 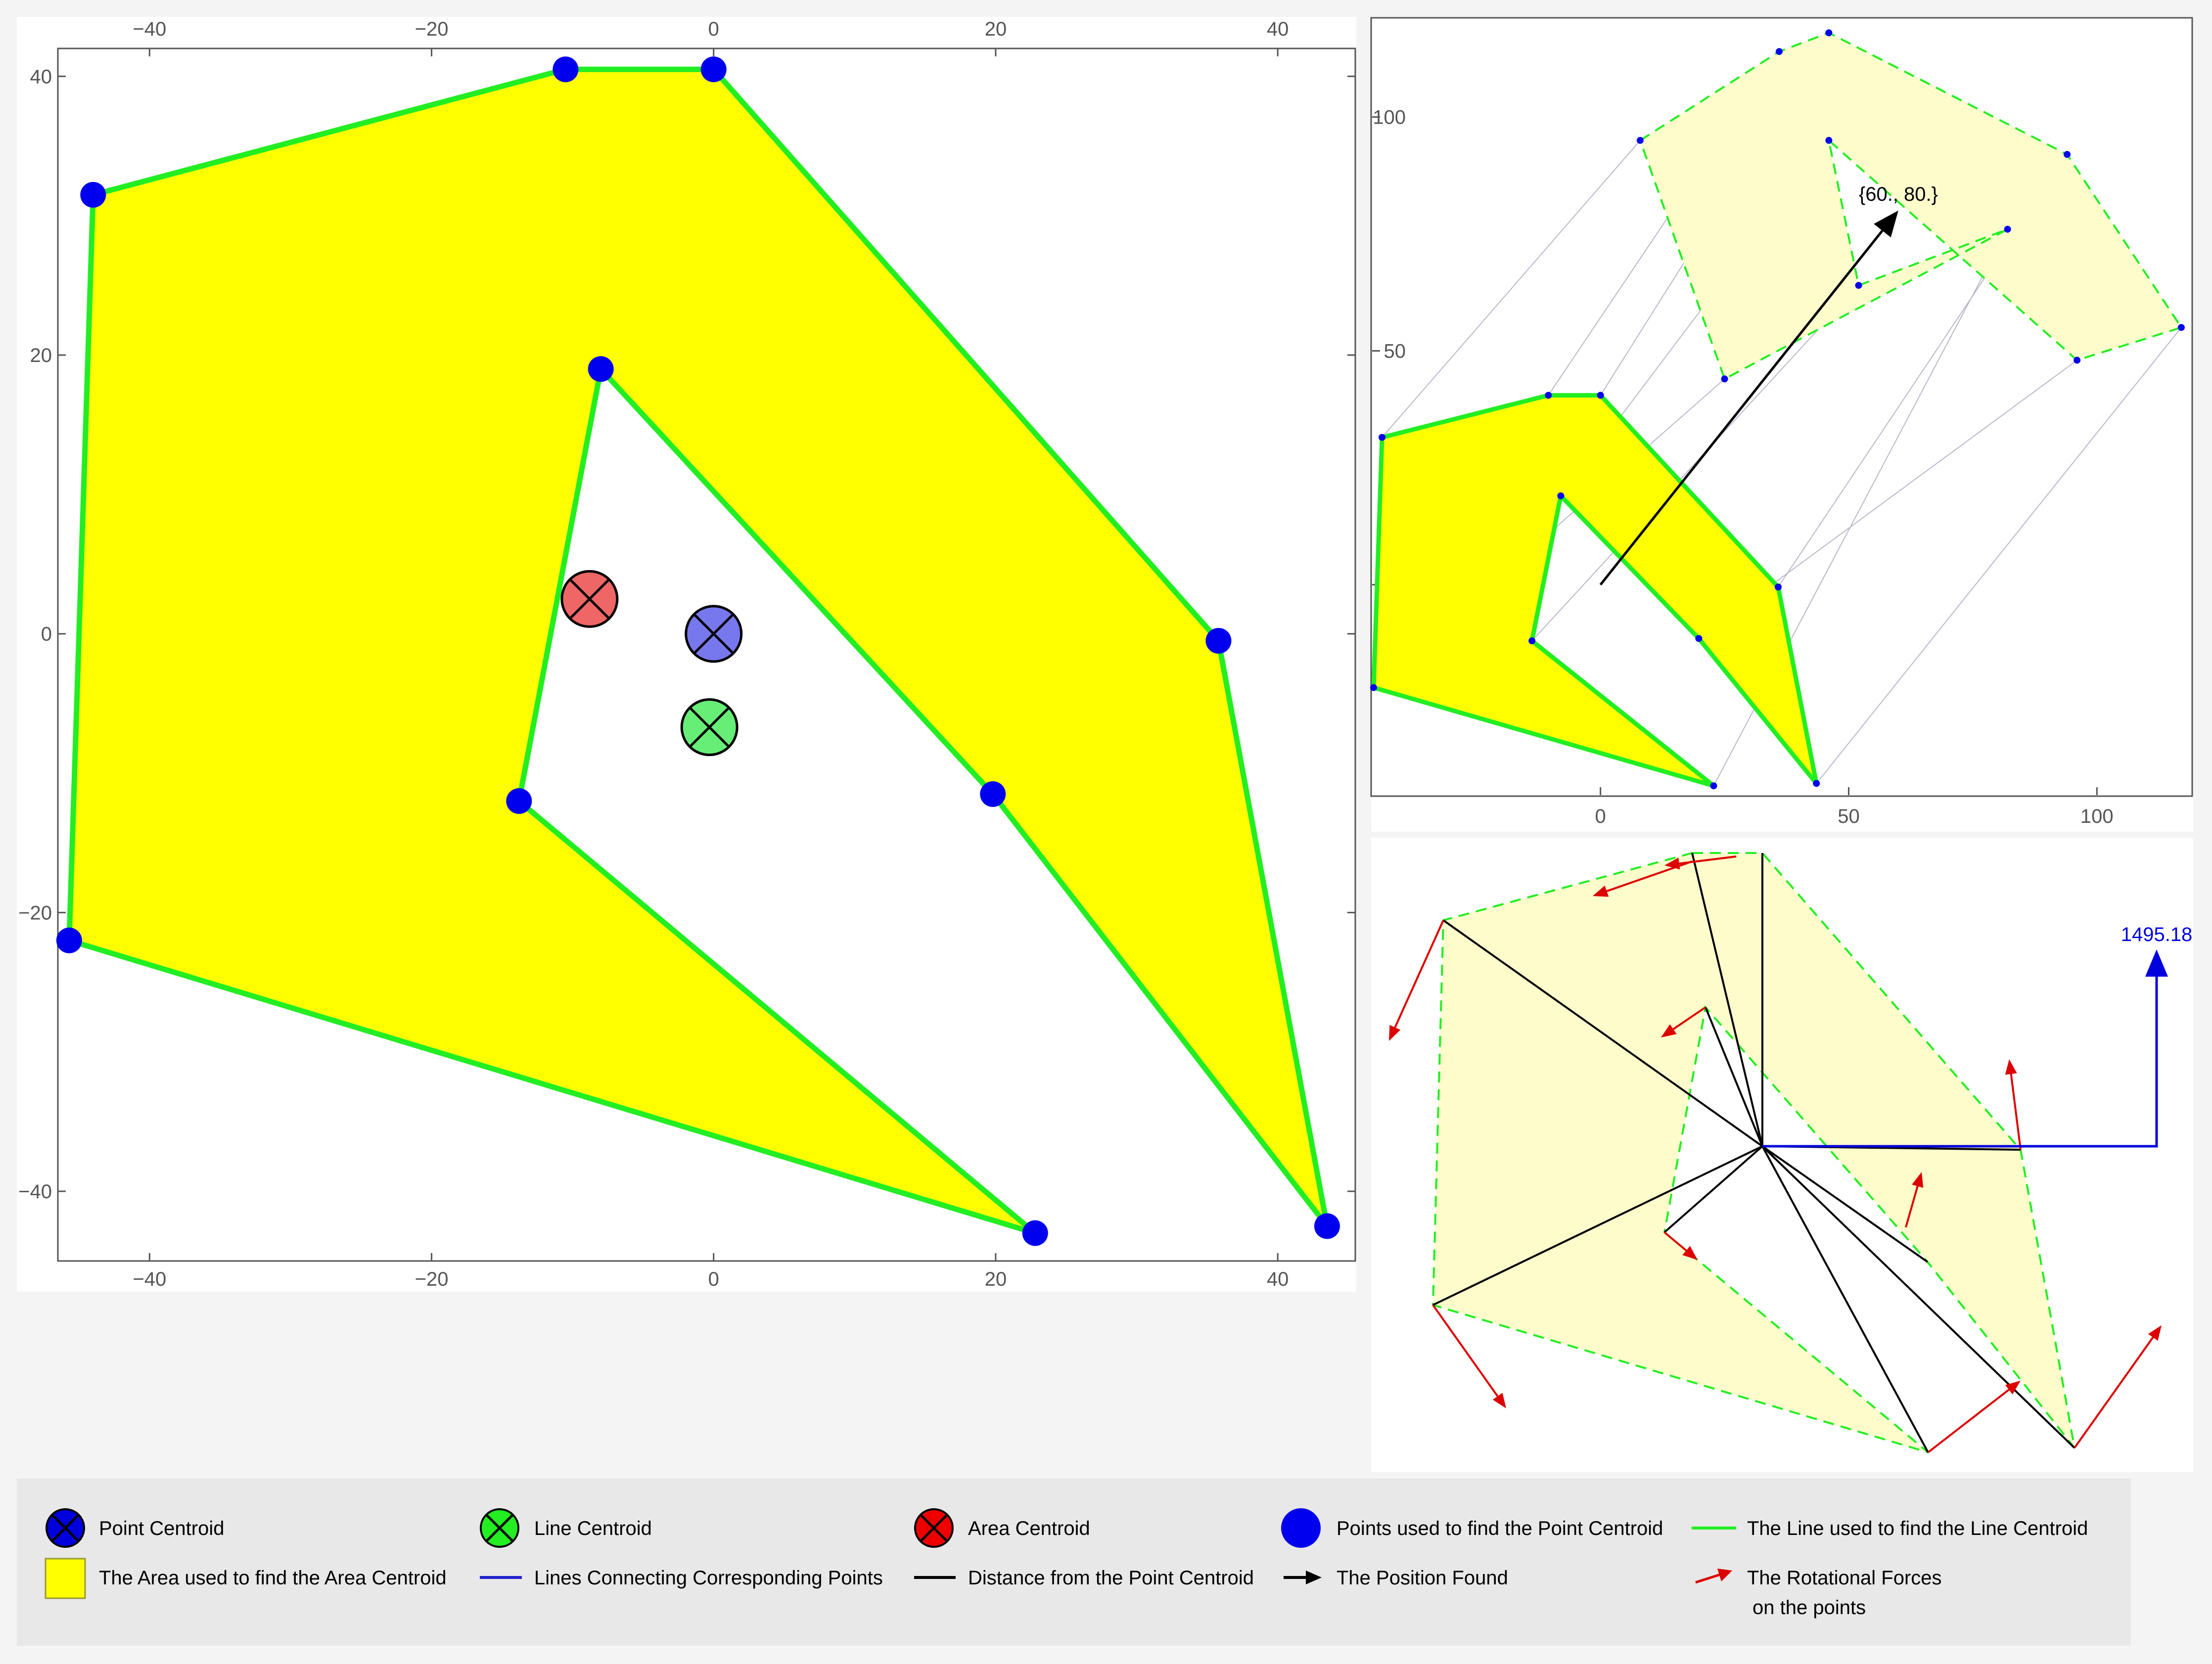 I want to click on x-tick-label-bottom: 40, so click(x=1278, y=1279).